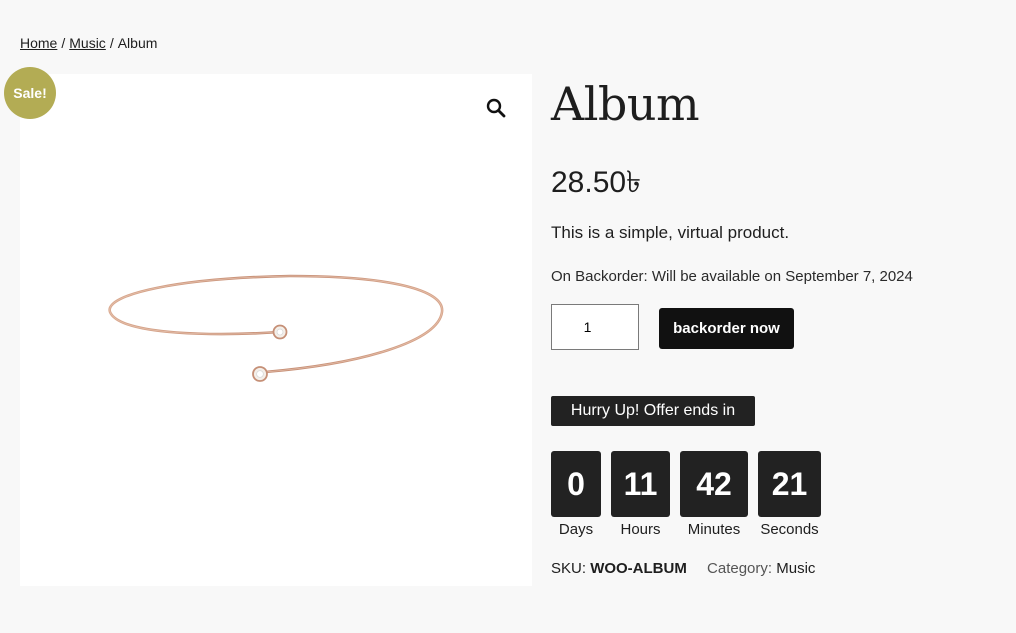  I want to click on countdown-days-value: 0, so click(576, 484).